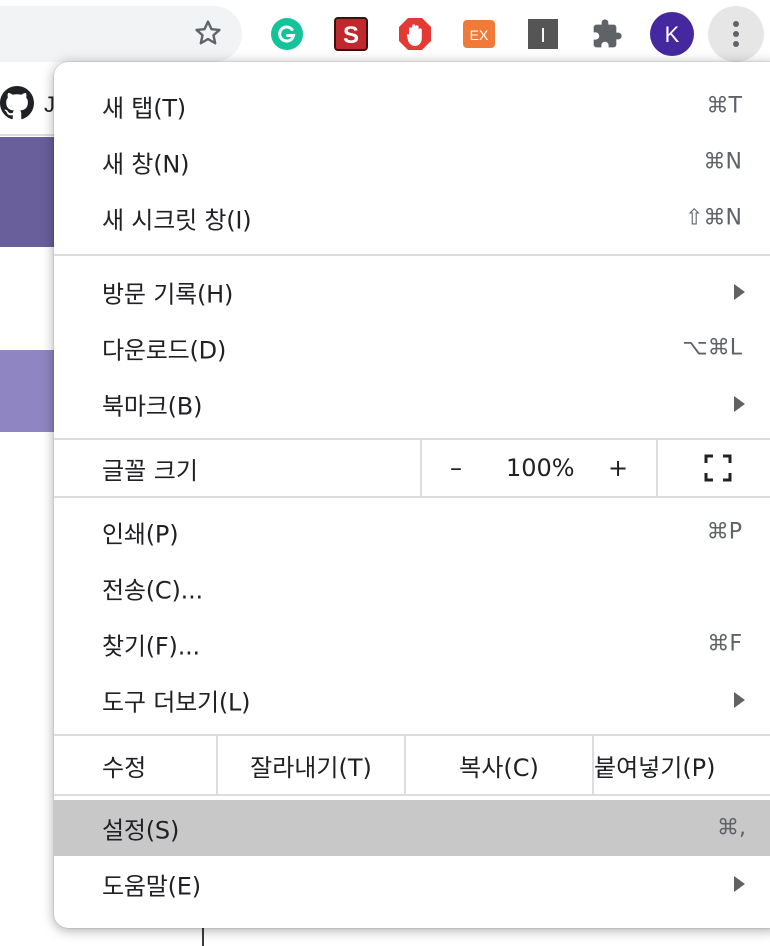 This screenshot has height=946, width=770. What do you see at coordinates (412, 218) in the screenshot?
I see `menu-item-new-incognito-window: 새 시크릿 창(I) ⇧⌘N` at bounding box center [412, 218].